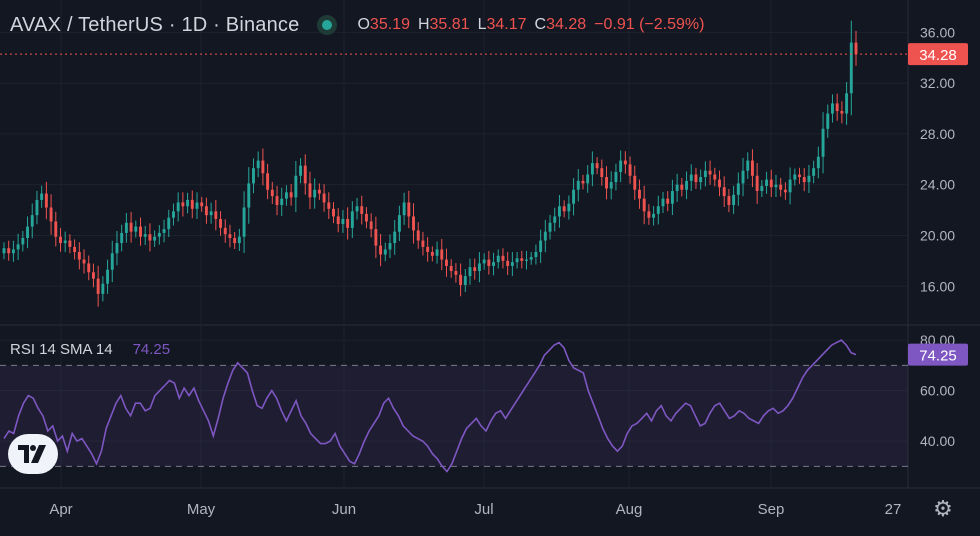 The image size is (980, 536). What do you see at coordinates (943, 509) in the screenshot?
I see `gear-icon: ⚙` at bounding box center [943, 509].